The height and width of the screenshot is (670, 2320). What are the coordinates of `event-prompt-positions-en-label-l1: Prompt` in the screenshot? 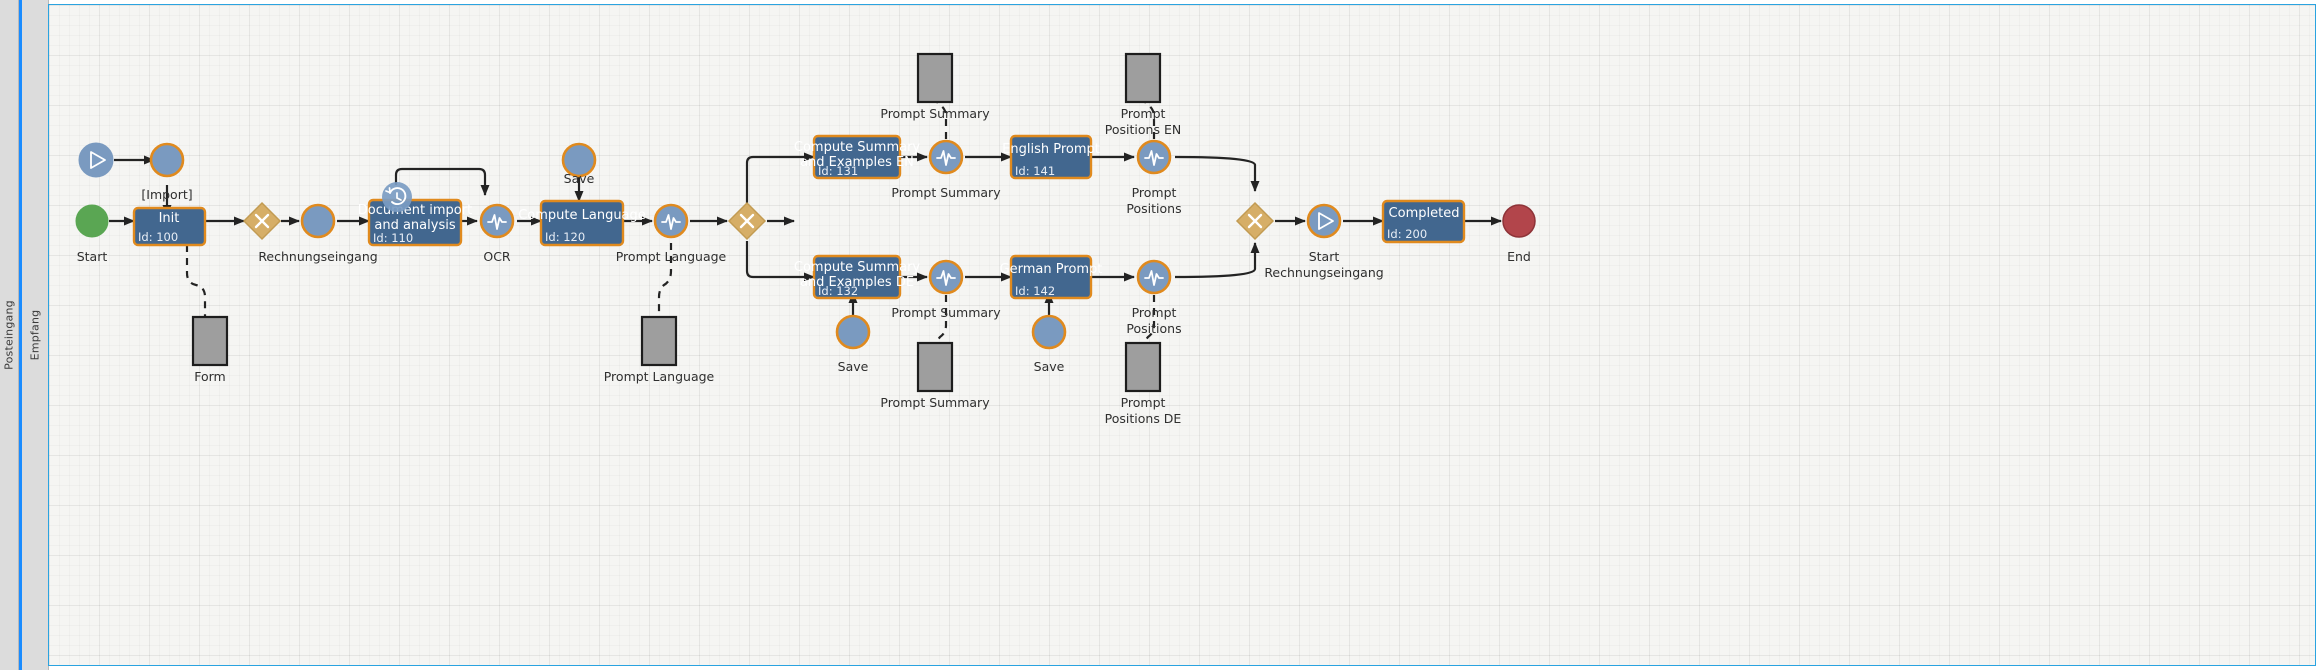 It's located at (1154, 192).